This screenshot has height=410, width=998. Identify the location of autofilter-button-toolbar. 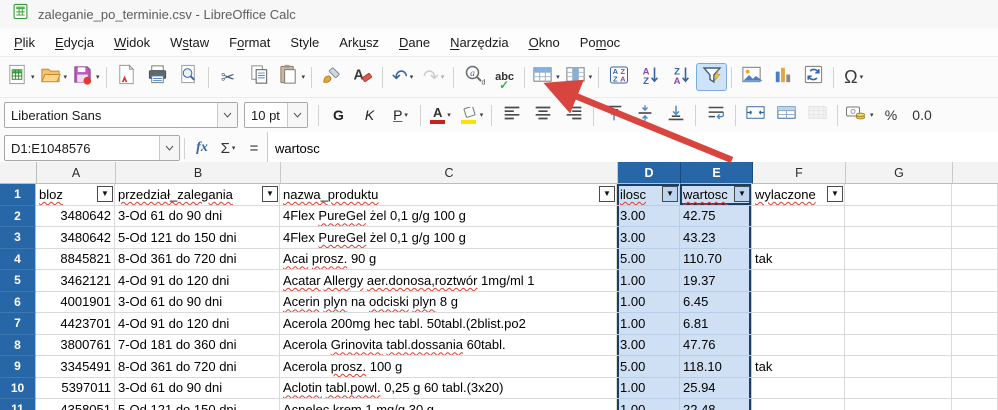
(712, 77).